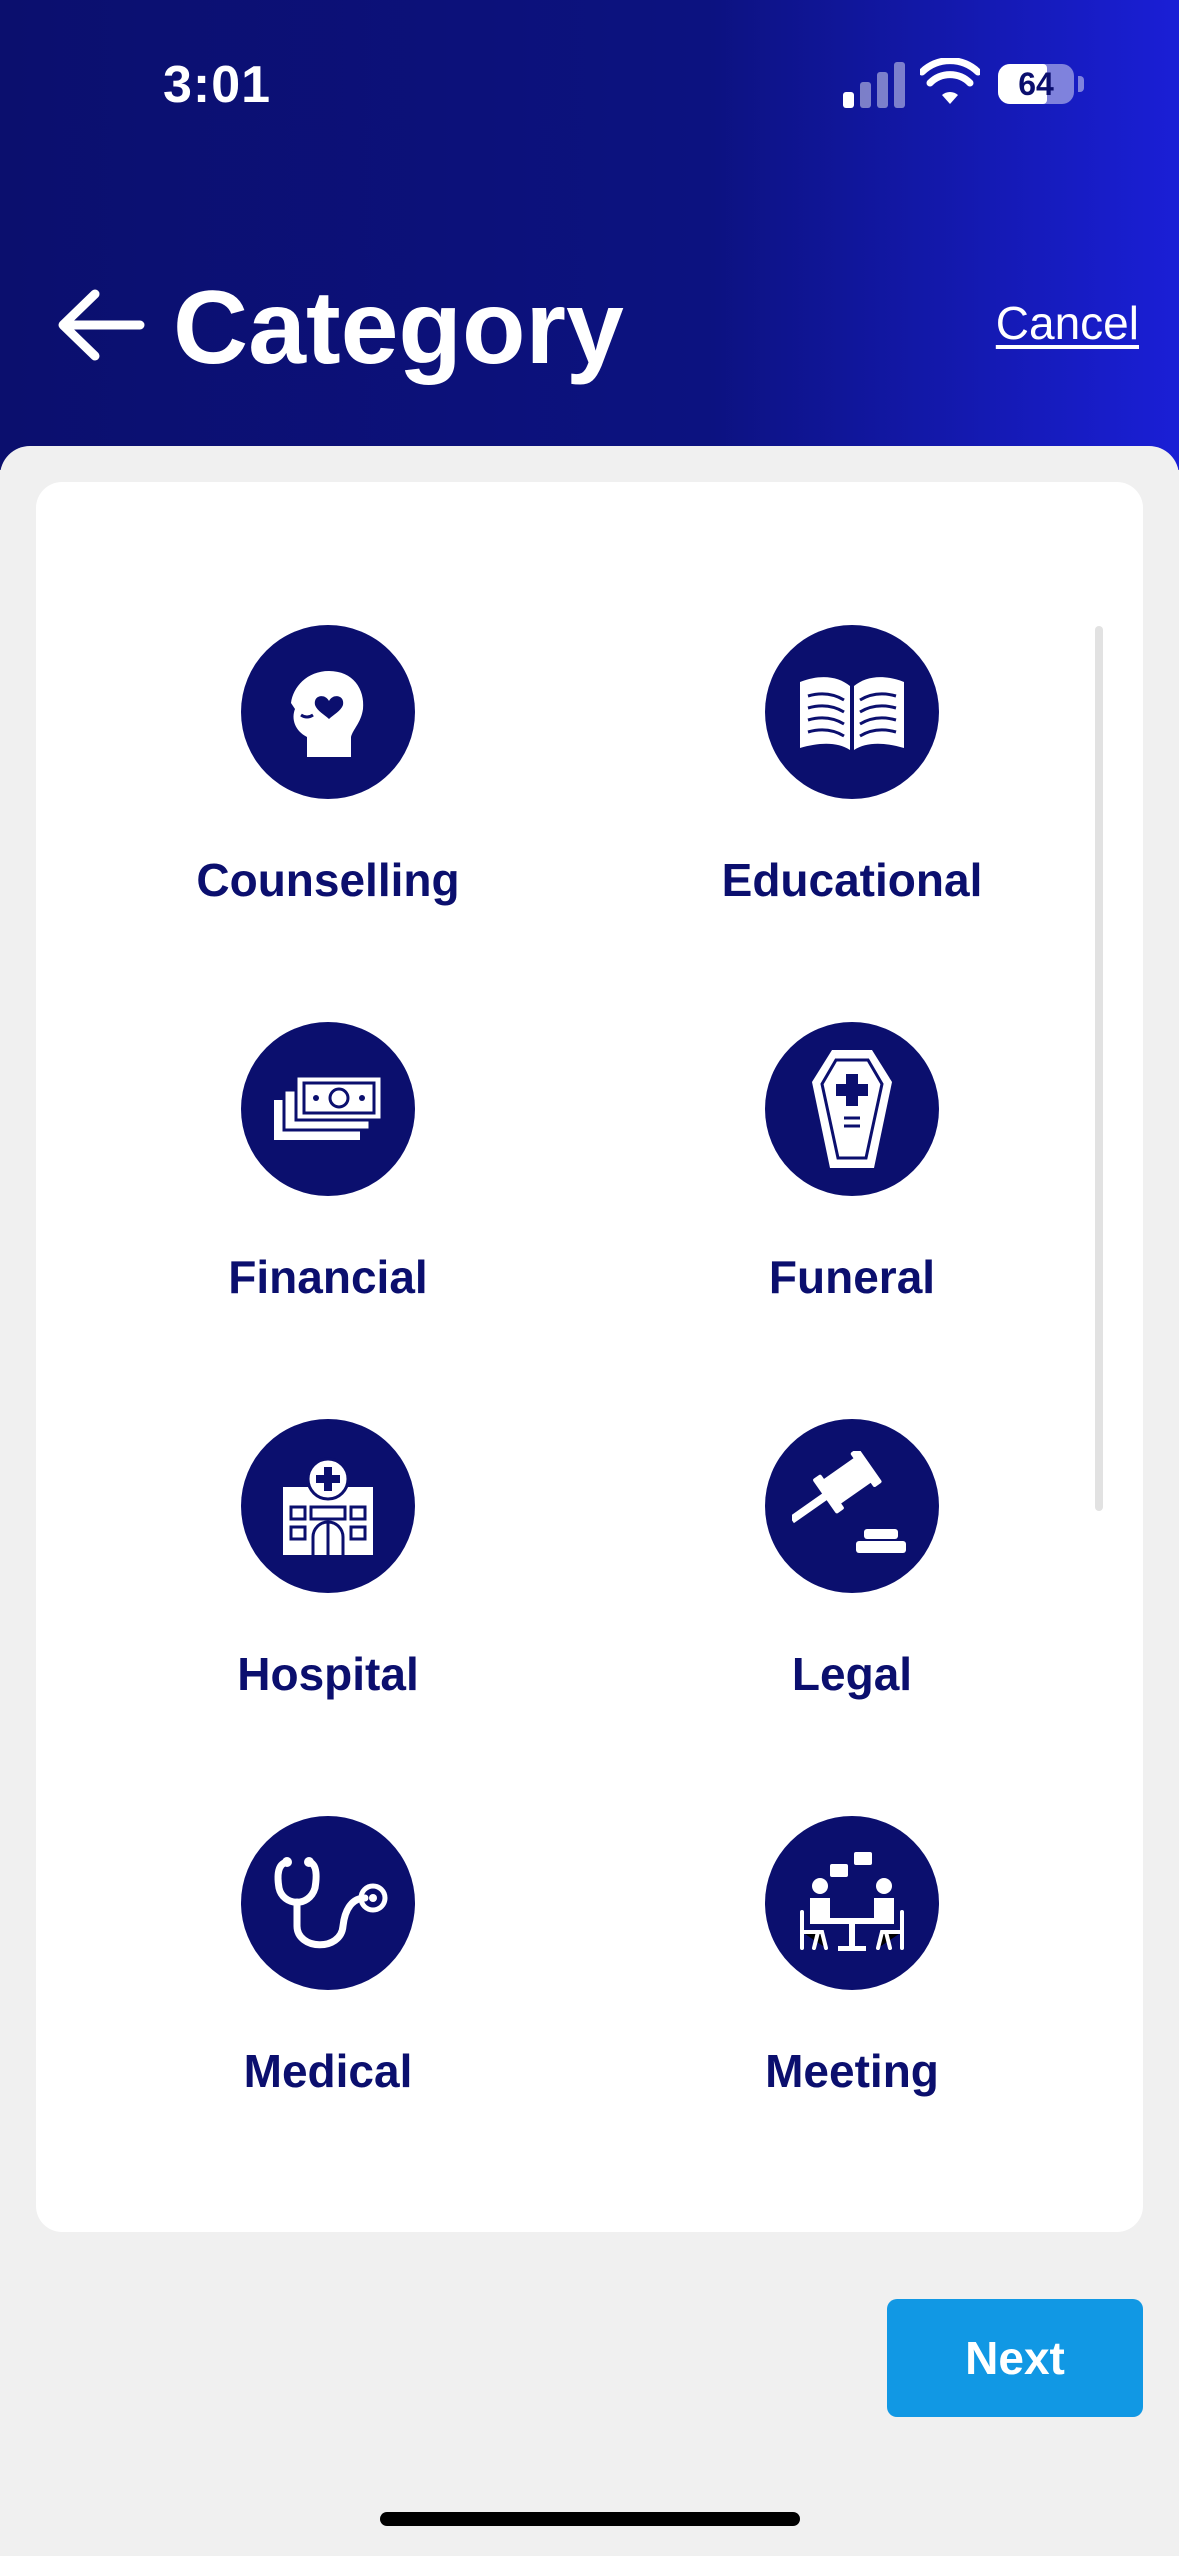  Describe the element at coordinates (852, 1277) in the screenshot. I see `category-label: Funeral` at that location.